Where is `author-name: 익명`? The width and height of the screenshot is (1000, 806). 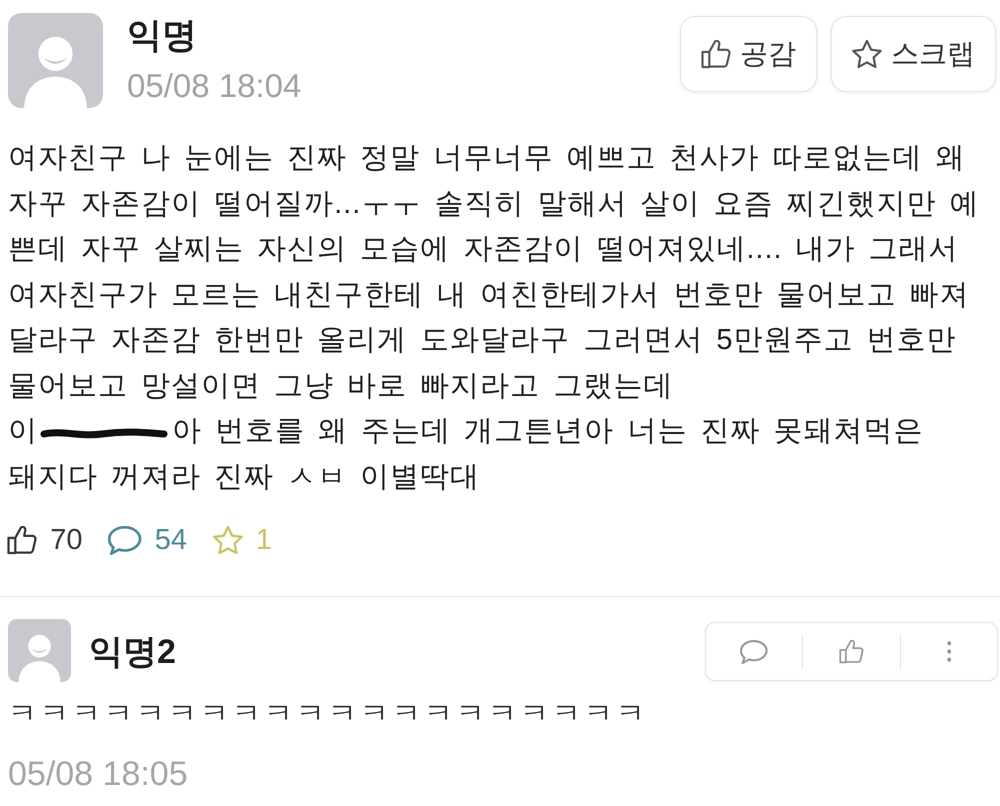 author-name: 익명 is located at coordinates (162, 36).